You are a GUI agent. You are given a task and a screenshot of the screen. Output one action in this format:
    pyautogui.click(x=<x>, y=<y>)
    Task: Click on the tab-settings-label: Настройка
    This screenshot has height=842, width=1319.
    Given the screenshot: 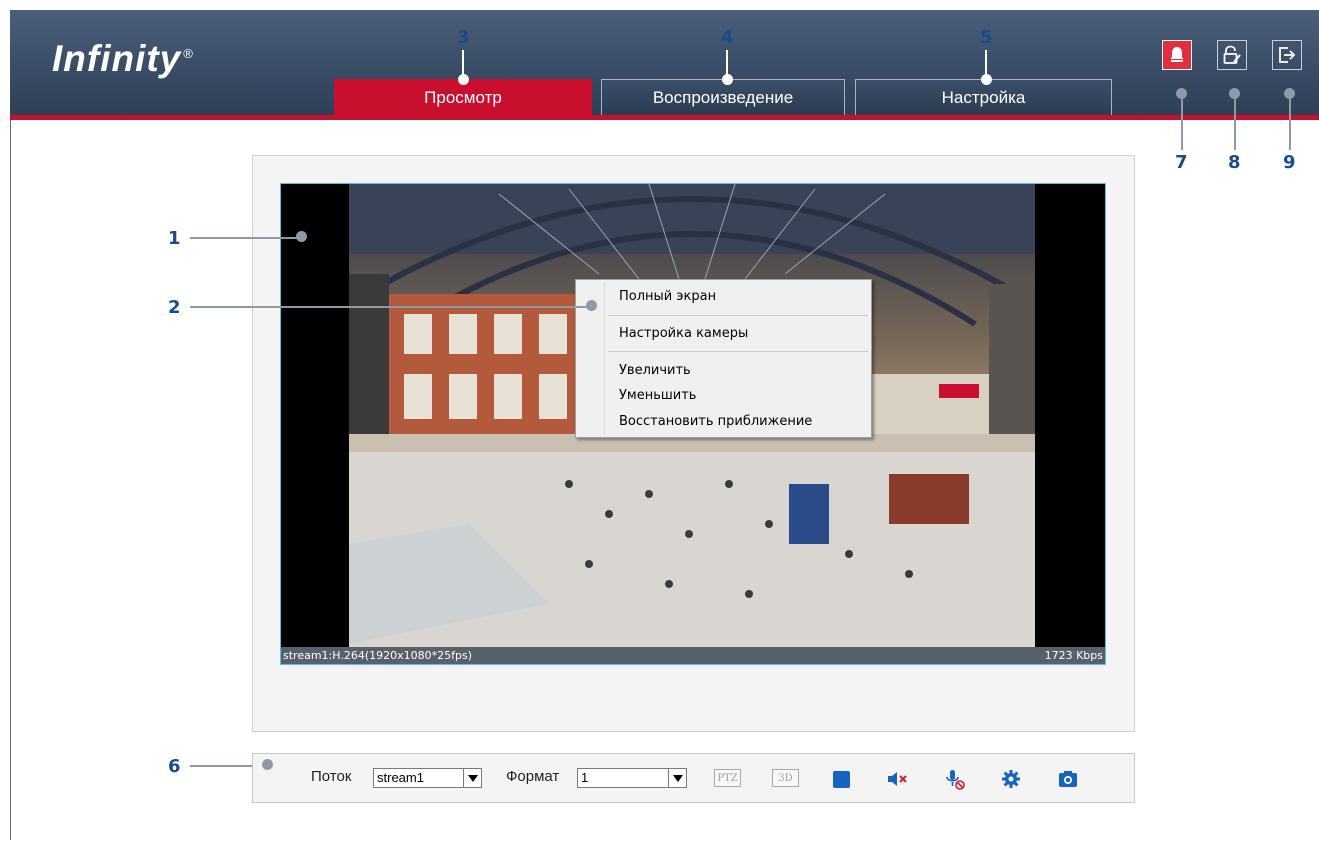 What is the action you would take?
    pyautogui.click(x=983, y=97)
    